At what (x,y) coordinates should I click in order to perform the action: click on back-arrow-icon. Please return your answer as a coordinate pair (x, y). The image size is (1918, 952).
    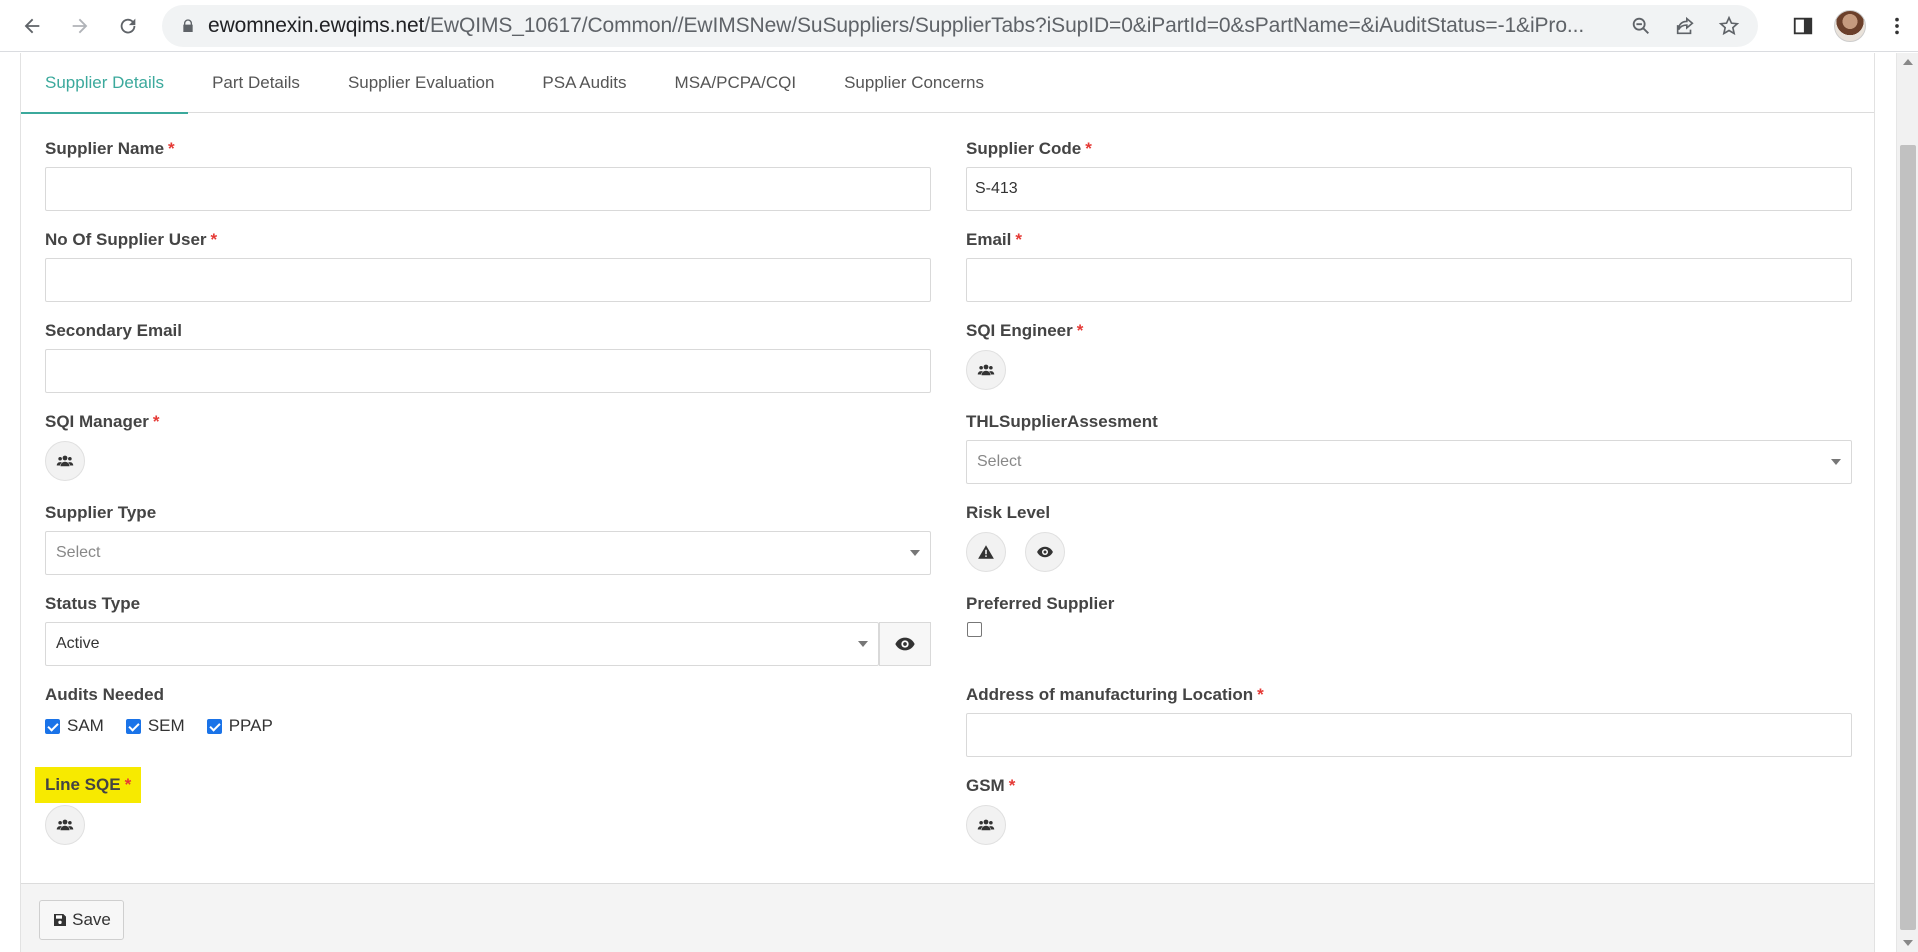
    Looking at the image, I should click on (32, 26).